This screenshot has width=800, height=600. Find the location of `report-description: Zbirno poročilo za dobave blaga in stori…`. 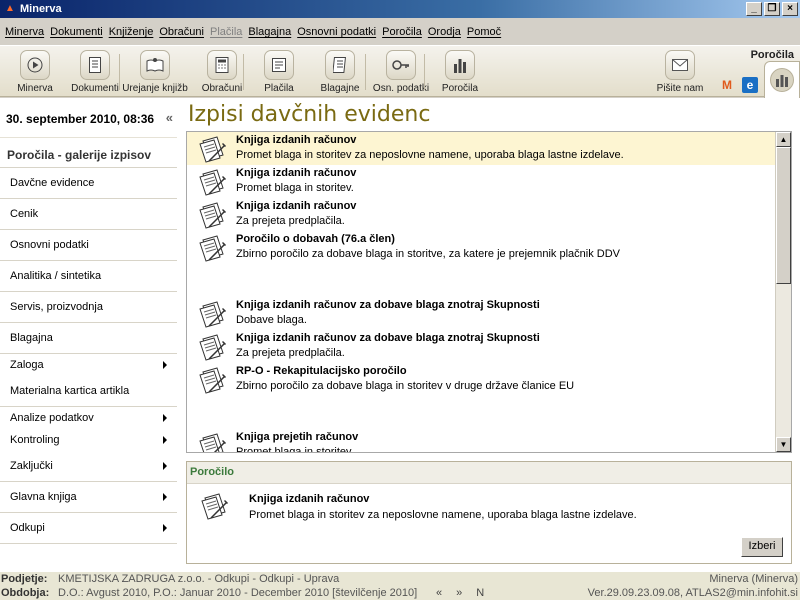

report-description: Zbirno poročilo za dobave blaga in stori… is located at coordinates (405, 386).